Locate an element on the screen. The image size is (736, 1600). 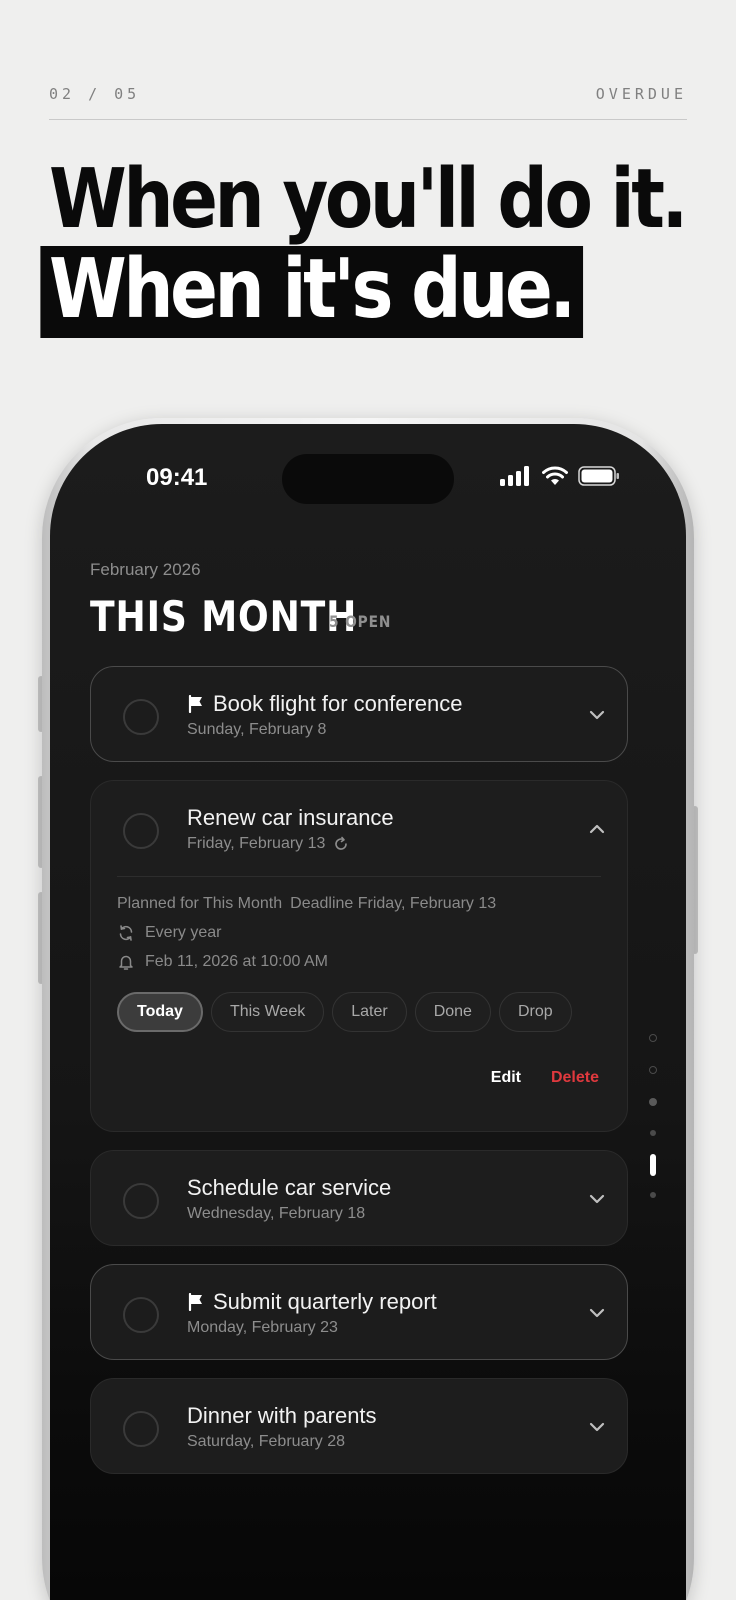
planned-label: Planned for This Month is located at coordinates (200, 903).